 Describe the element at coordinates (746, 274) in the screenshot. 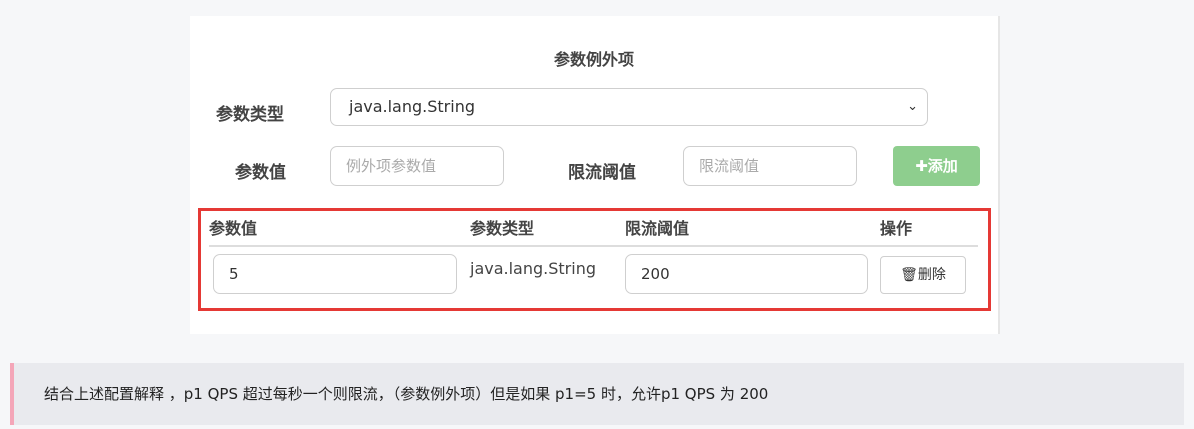

I see `row-threshold-input` at that location.